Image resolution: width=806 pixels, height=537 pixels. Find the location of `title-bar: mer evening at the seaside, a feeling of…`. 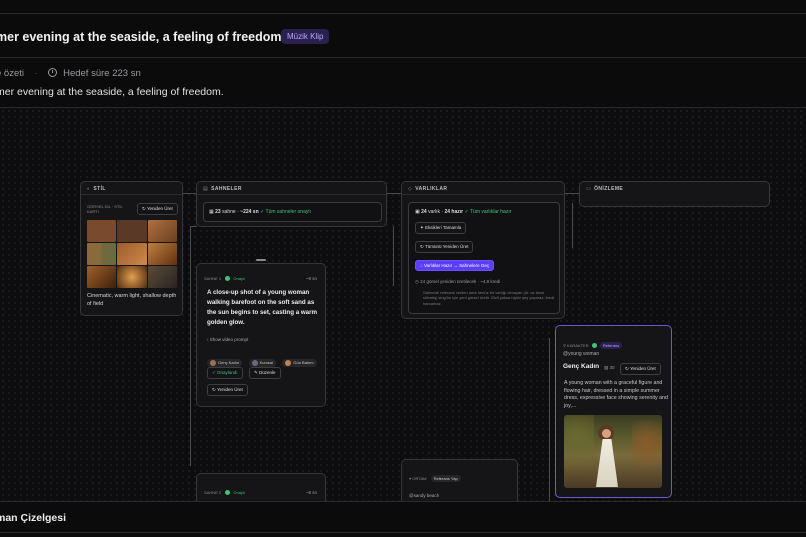

title-bar: mer evening at the seaside, a feeling of… is located at coordinates (403, 36).